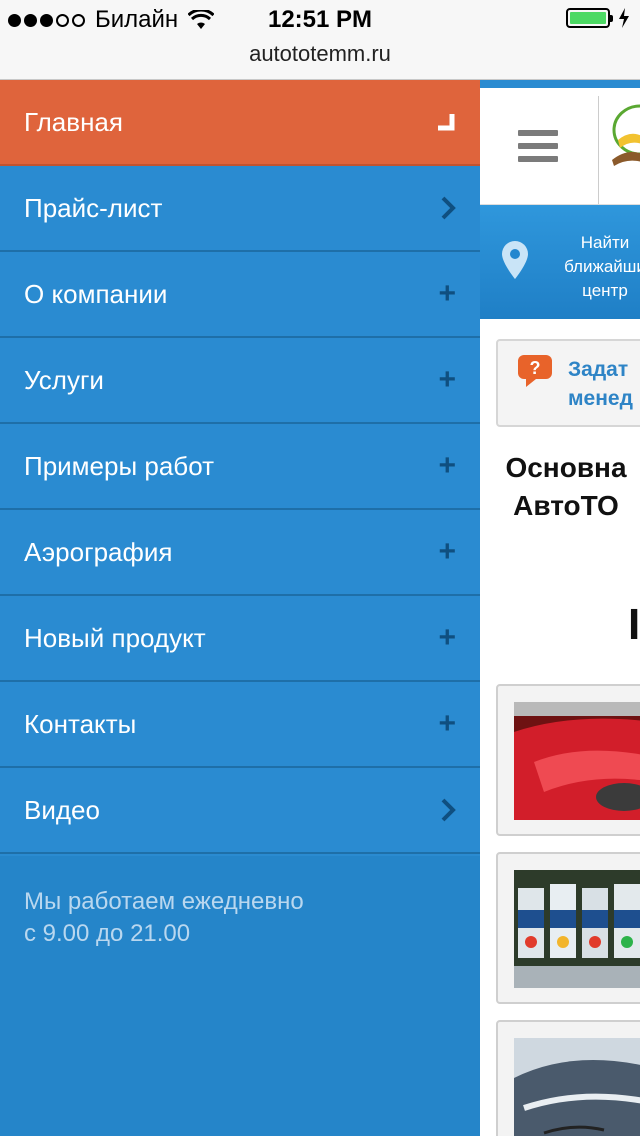 Image resolution: width=640 pixels, height=1136 pixels. I want to click on menu-item-price-list: Прайс-лист, so click(240, 209).